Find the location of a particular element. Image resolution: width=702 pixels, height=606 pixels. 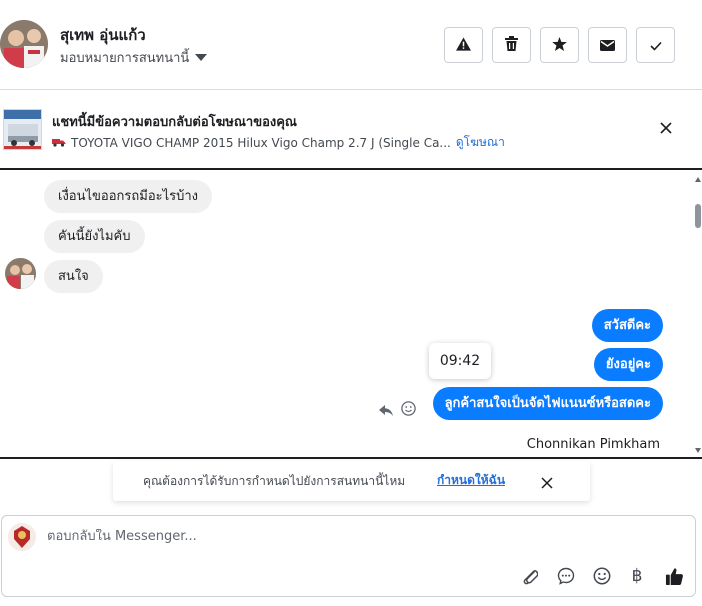

sender-avatar is located at coordinates (20, 273).